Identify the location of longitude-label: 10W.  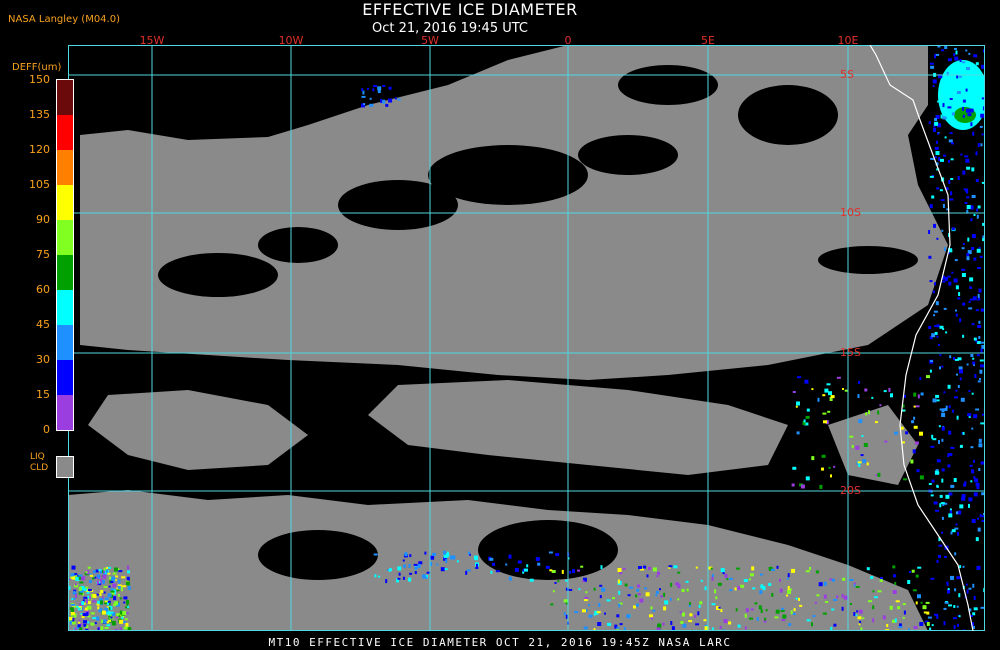
(291, 40).